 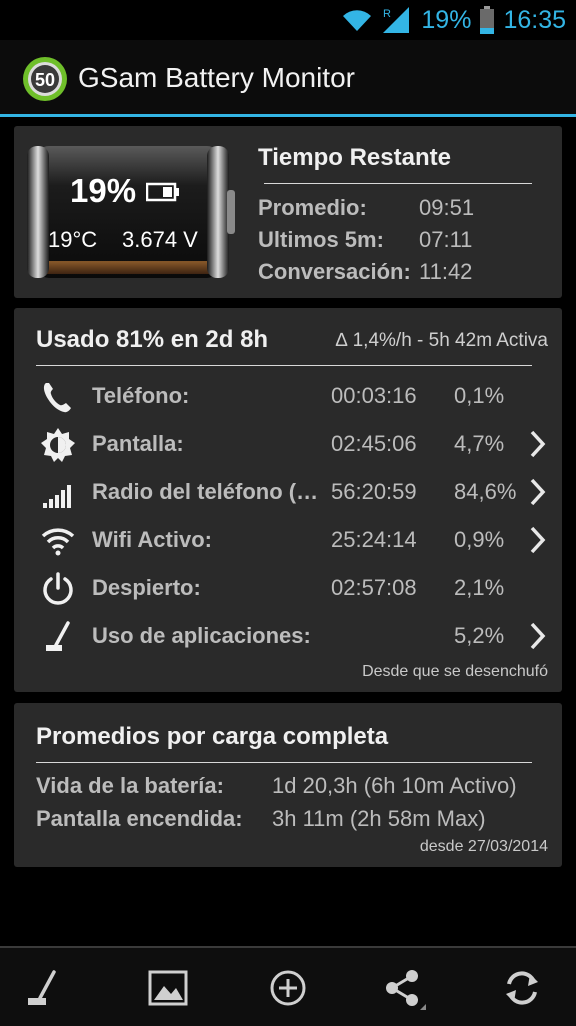 What do you see at coordinates (455, 671) in the screenshot?
I see `usage-footer: Desde que se desenchufó` at bounding box center [455, 671].